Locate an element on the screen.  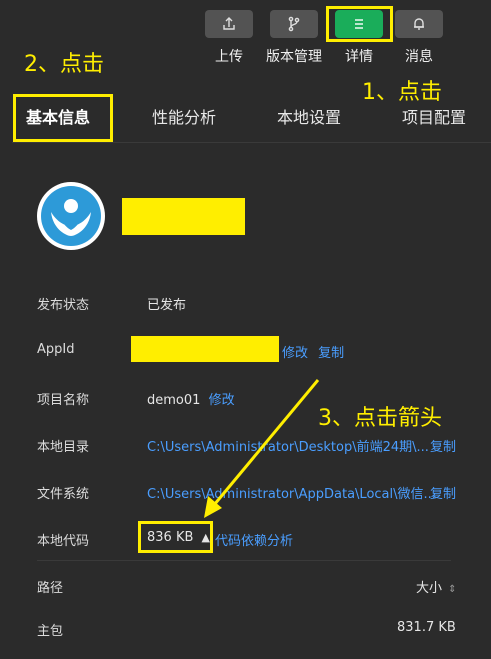
arrow-line is located at coordinates (266, 442).